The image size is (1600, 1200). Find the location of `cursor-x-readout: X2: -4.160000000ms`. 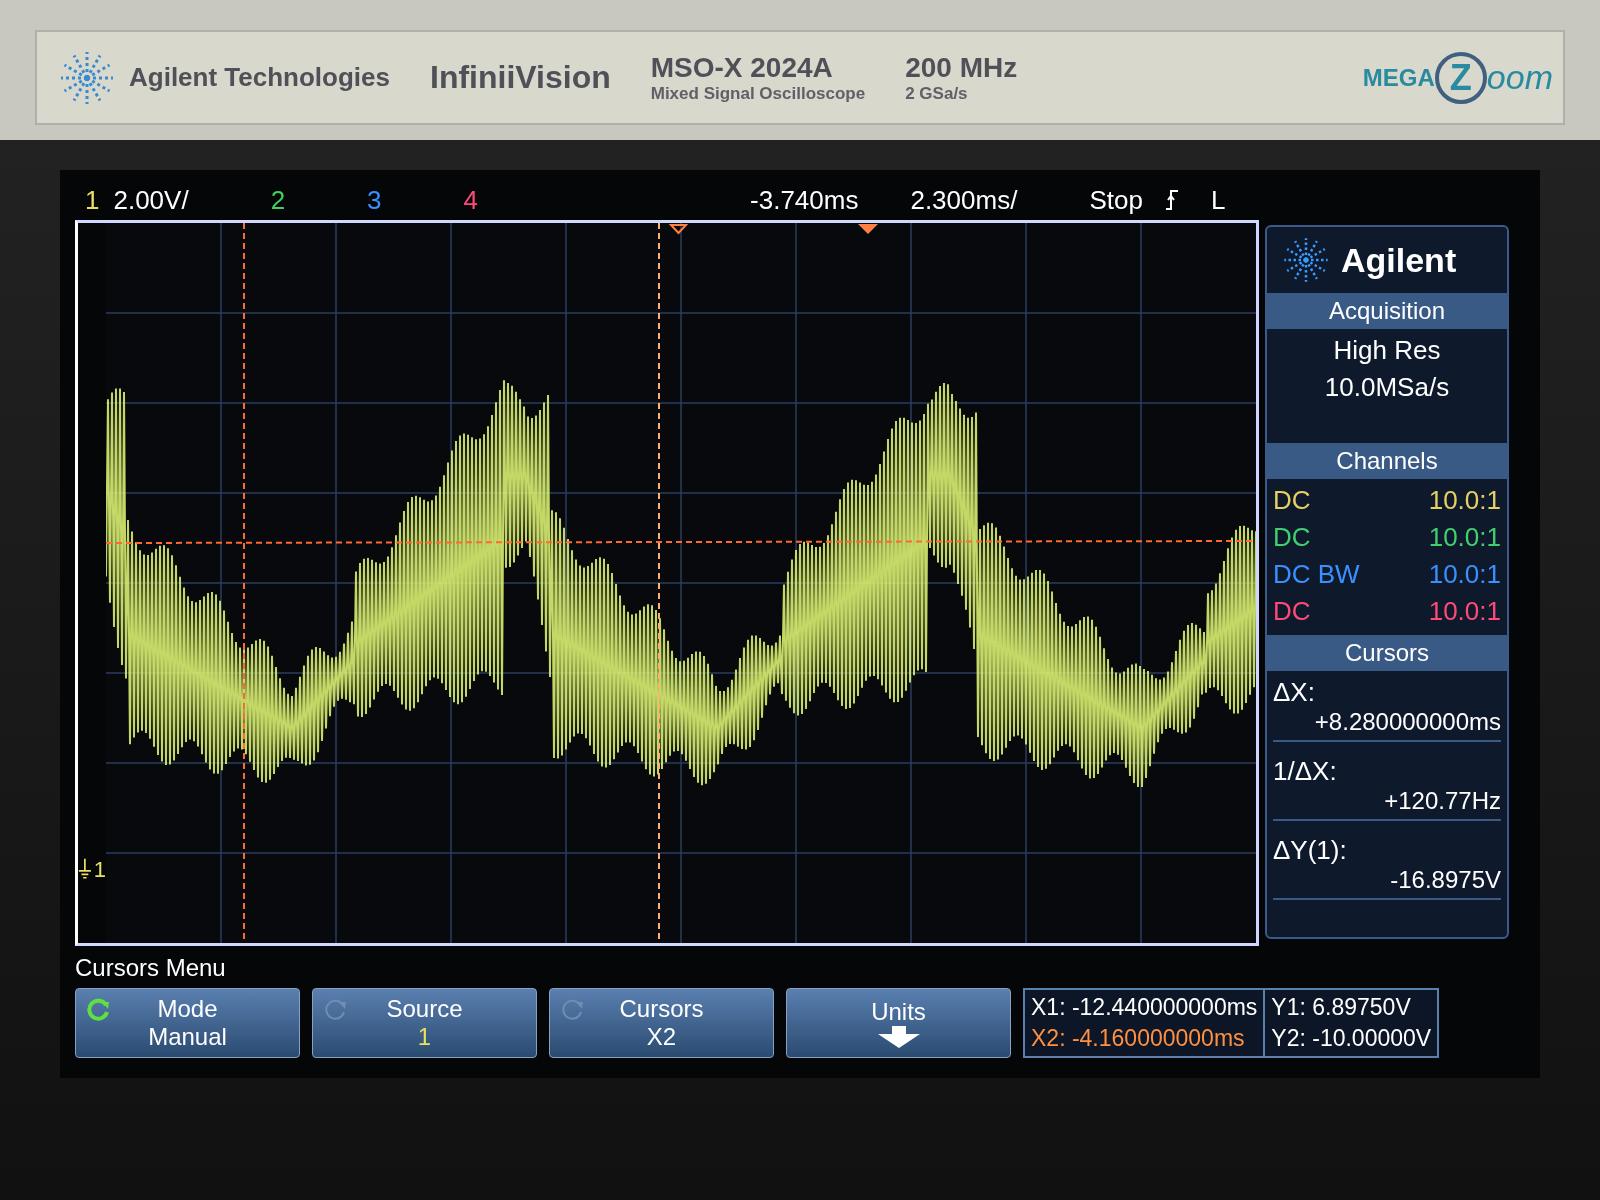

cursor-x-readout: X2: -4.160000000ms is located at coordinates (1138, 1038).